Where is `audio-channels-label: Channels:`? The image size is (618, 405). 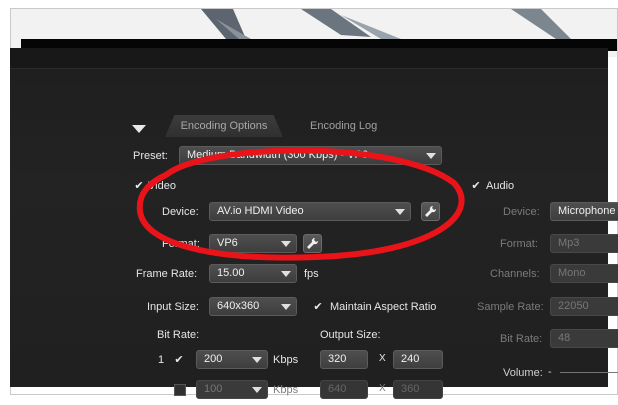
audio-channels-label: Channels: is located at coordinates (515, 274).